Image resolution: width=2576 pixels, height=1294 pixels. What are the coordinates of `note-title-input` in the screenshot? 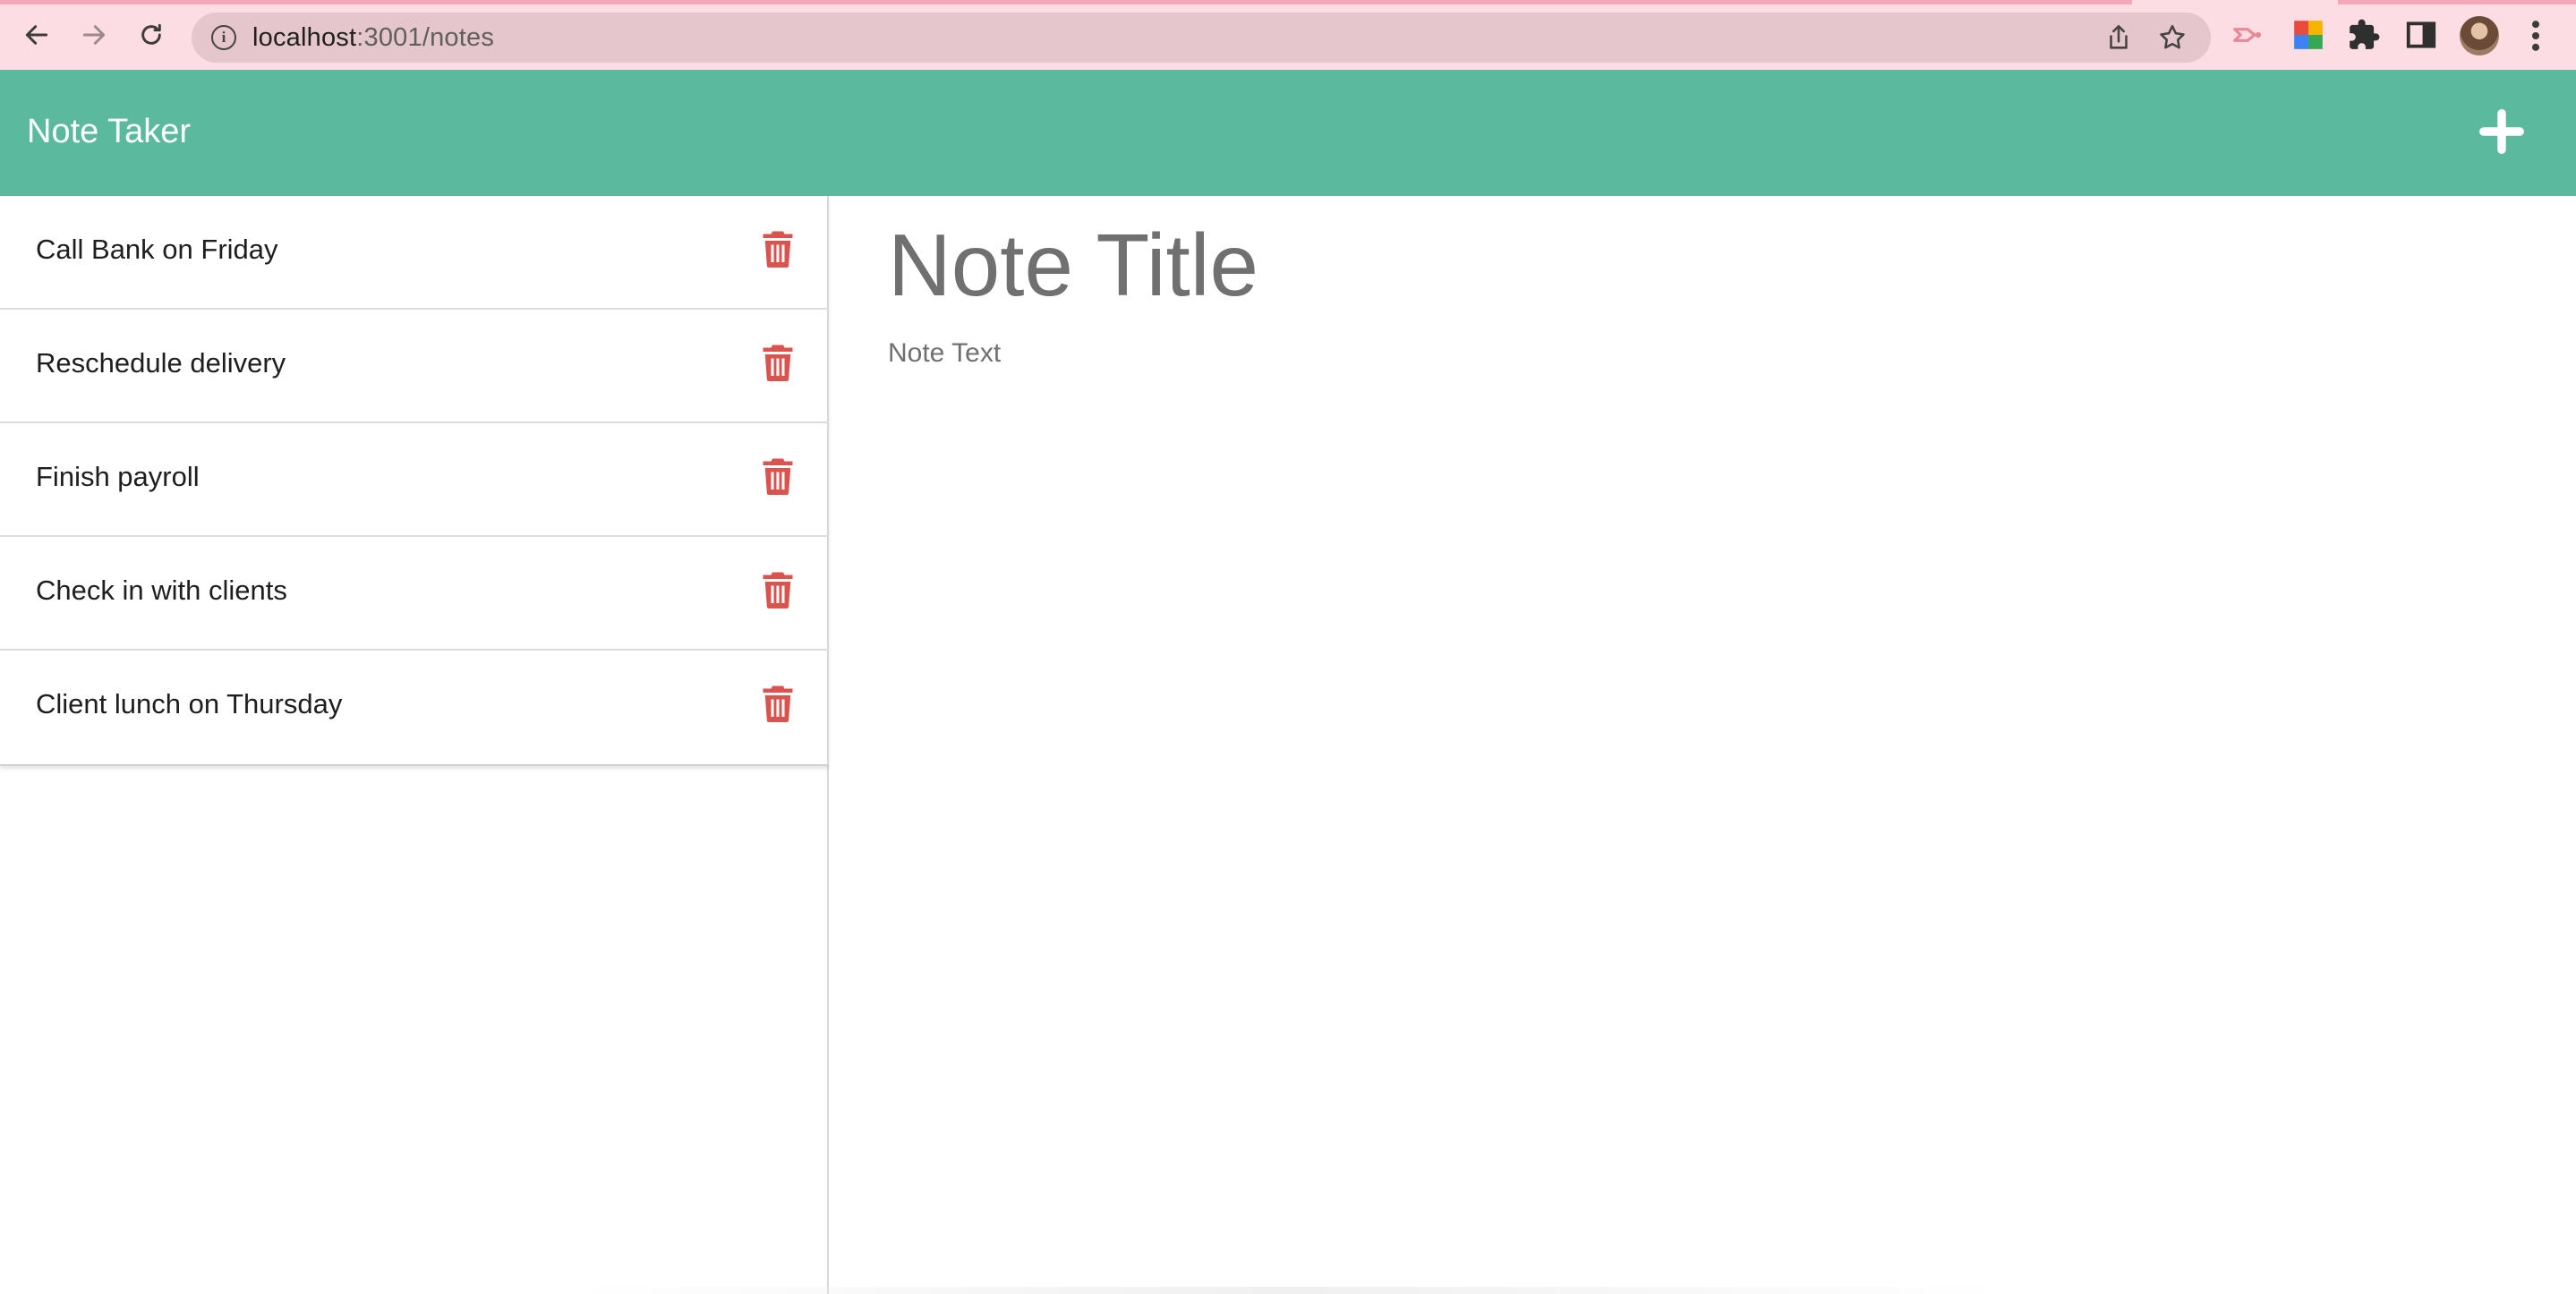 It's located at (1702, 265).